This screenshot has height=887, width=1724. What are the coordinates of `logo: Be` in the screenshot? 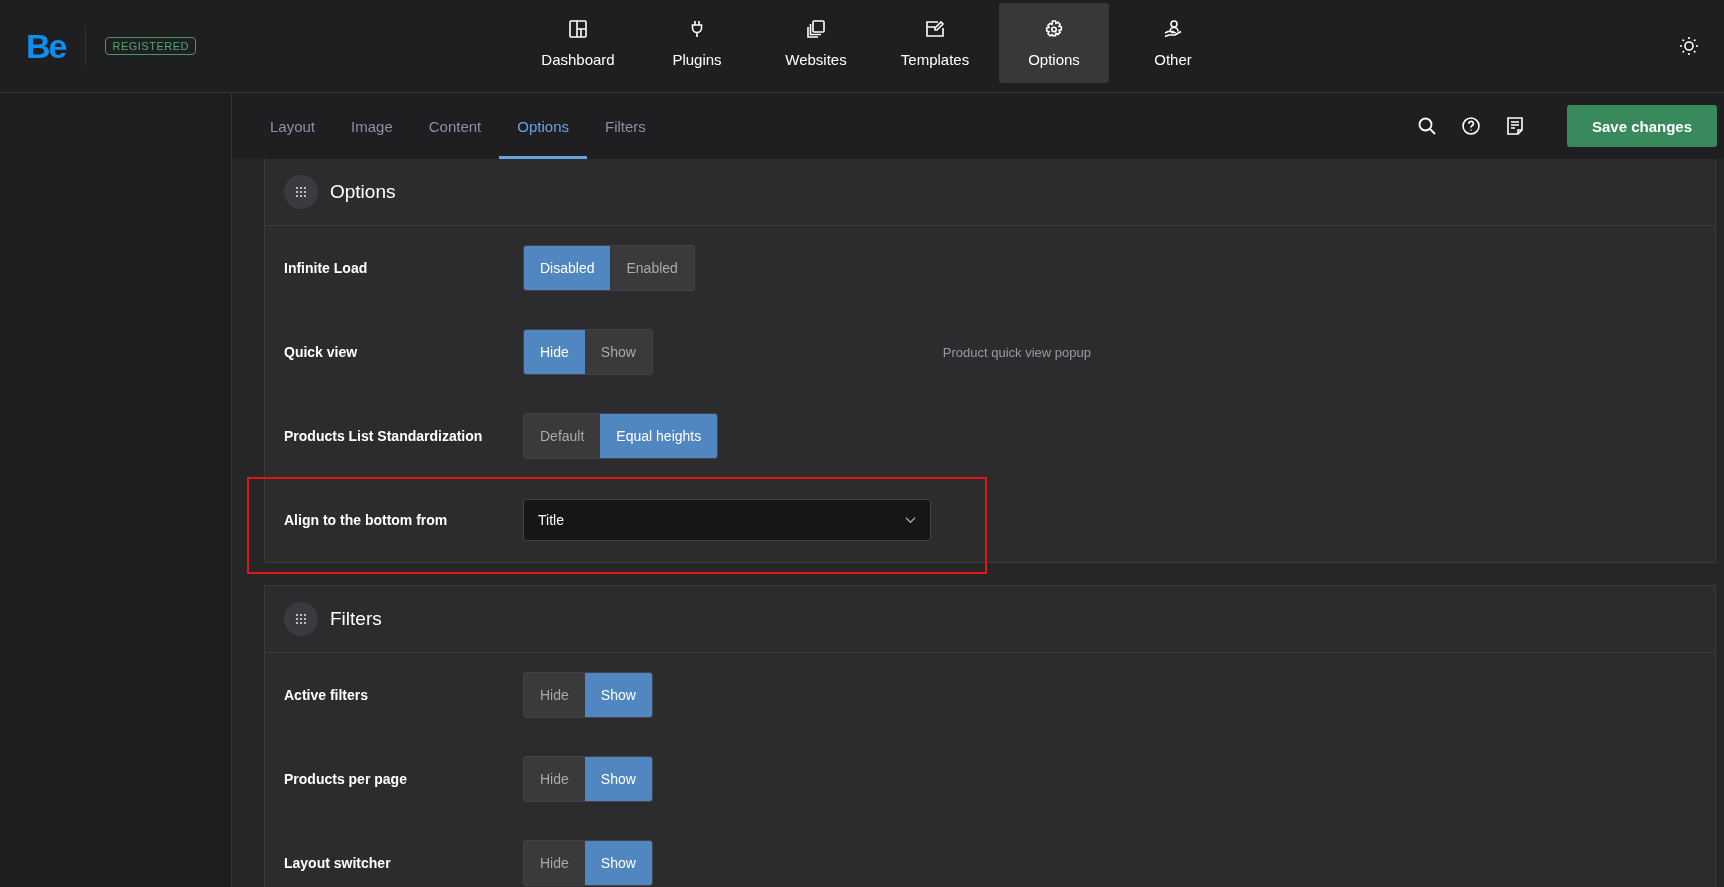 It's located at (56, 46).